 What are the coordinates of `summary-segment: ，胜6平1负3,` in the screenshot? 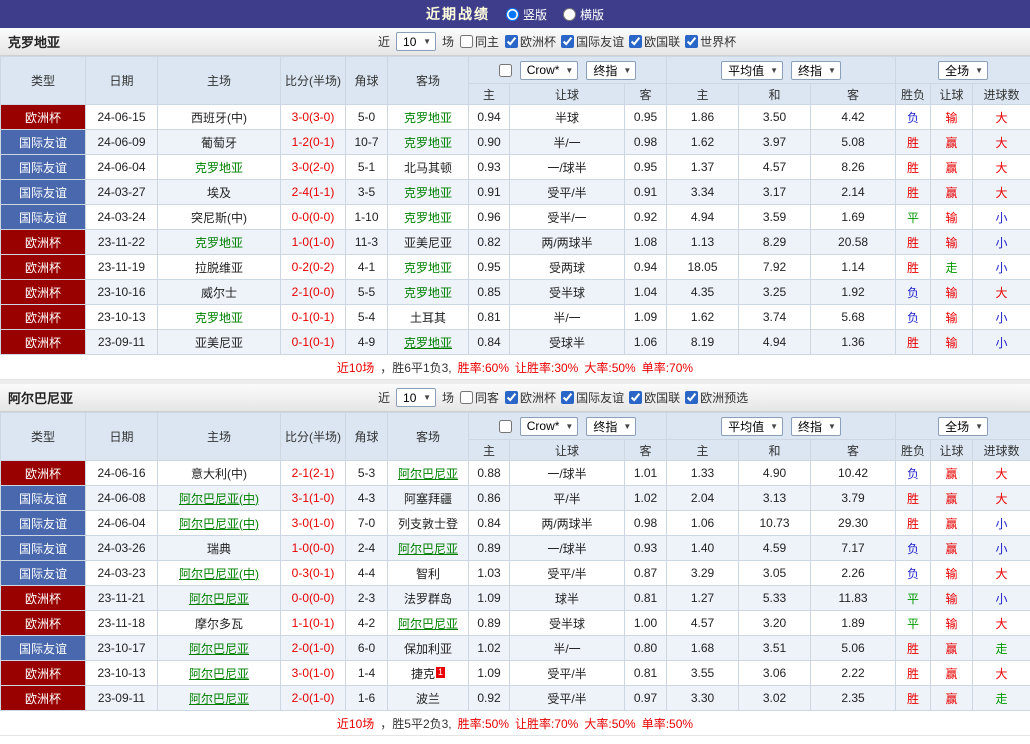 It's located at (416, 367).